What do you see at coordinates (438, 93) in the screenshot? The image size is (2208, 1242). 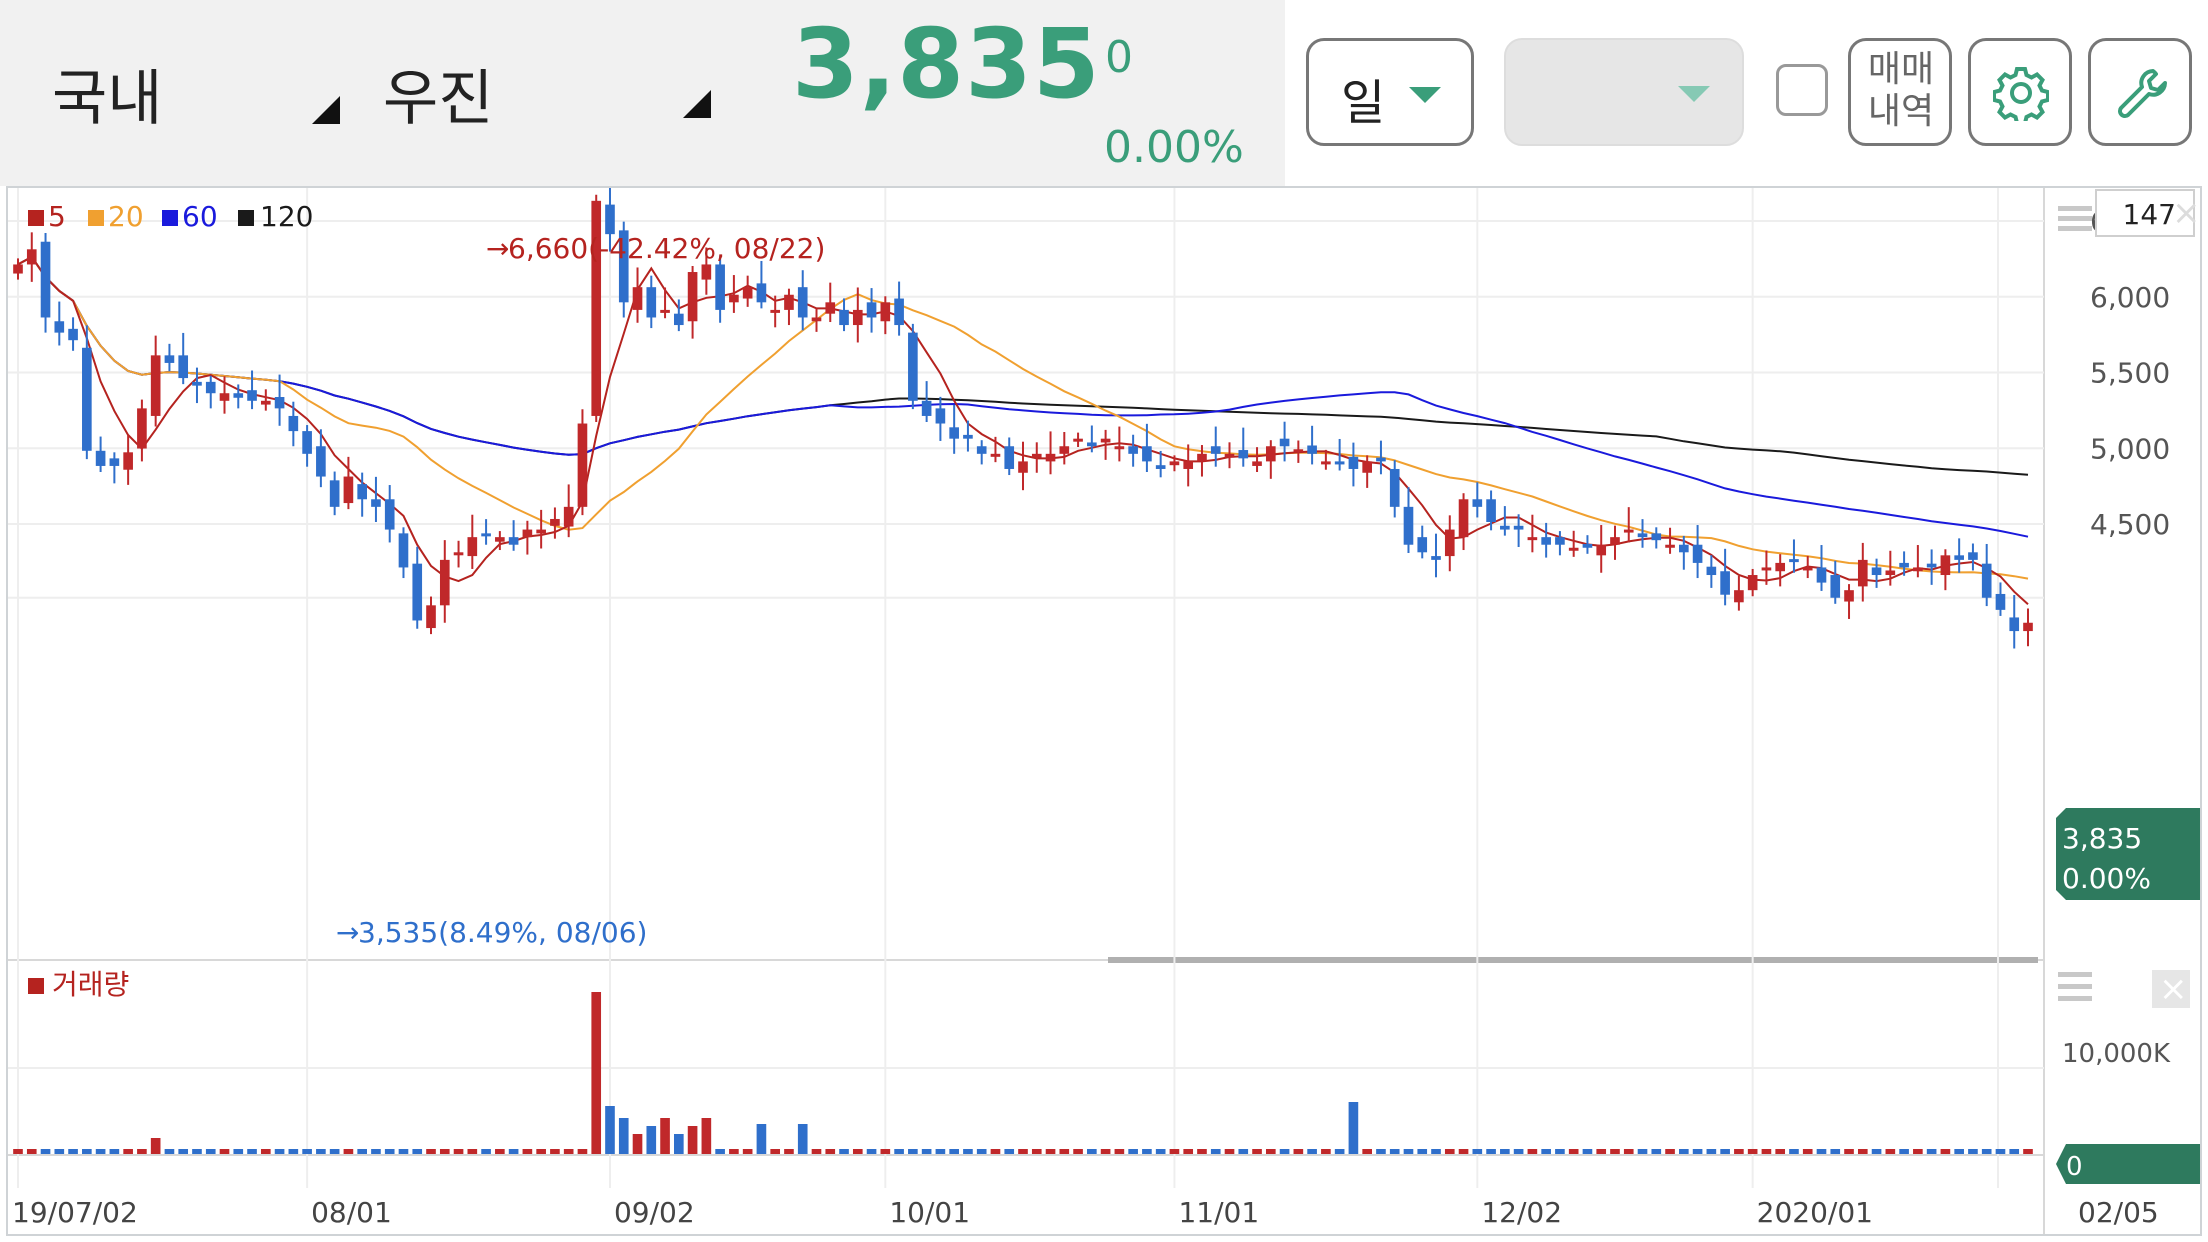 I see `stock-name-label: 우진` at bounding box center [438, 93].